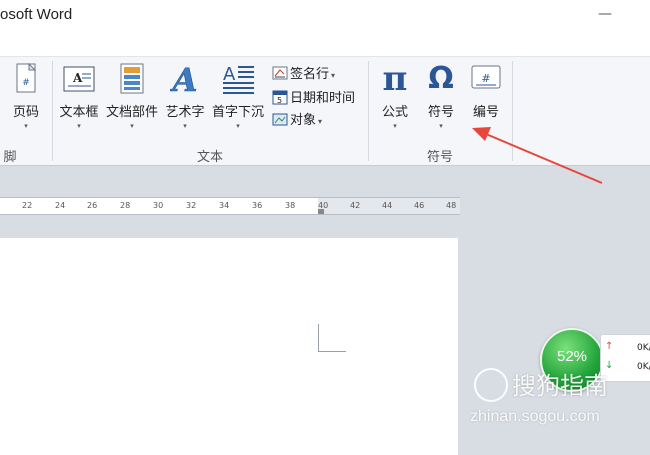 The height and width of the screenshot is (455, 650). I want to click on download-speed: 0K/, so click(643, 367).